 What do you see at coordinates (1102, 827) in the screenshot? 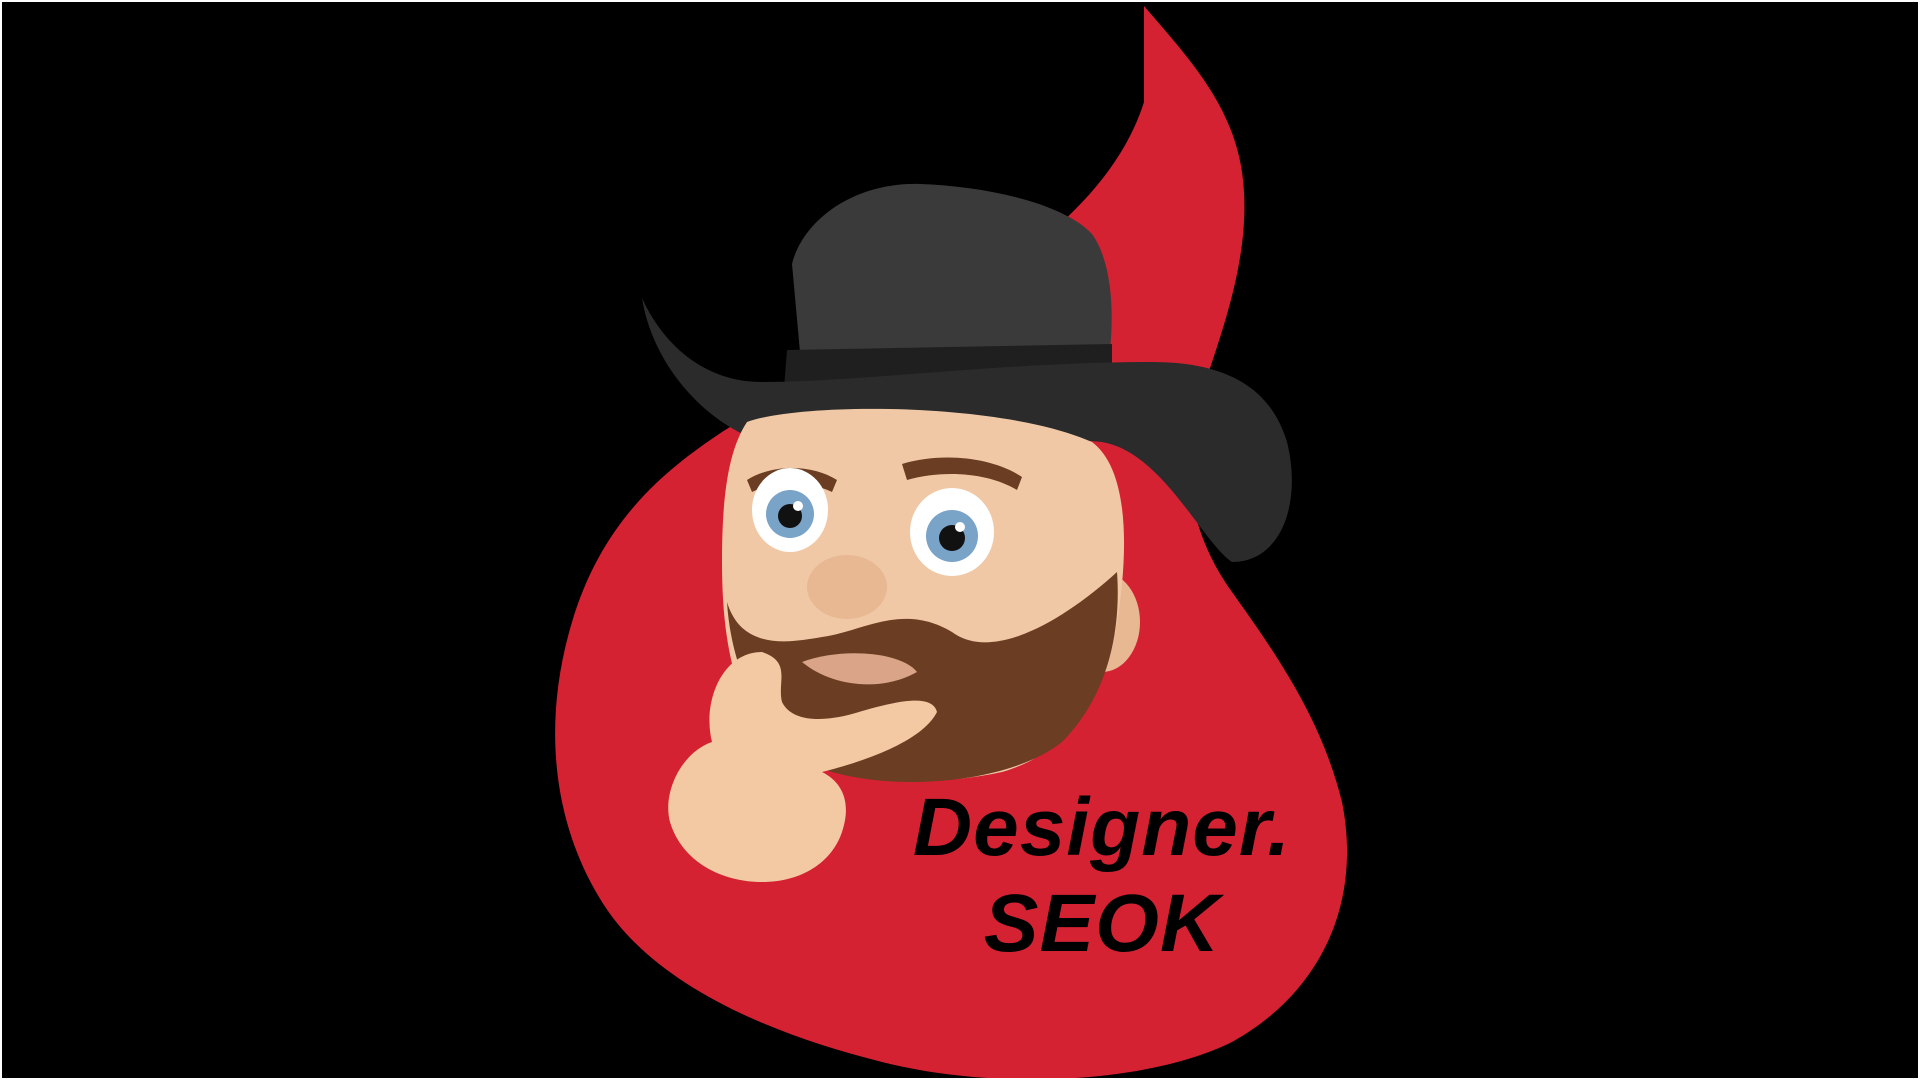
I see `brand-line-designer: Designer.` at bounding box center [1102, 827].